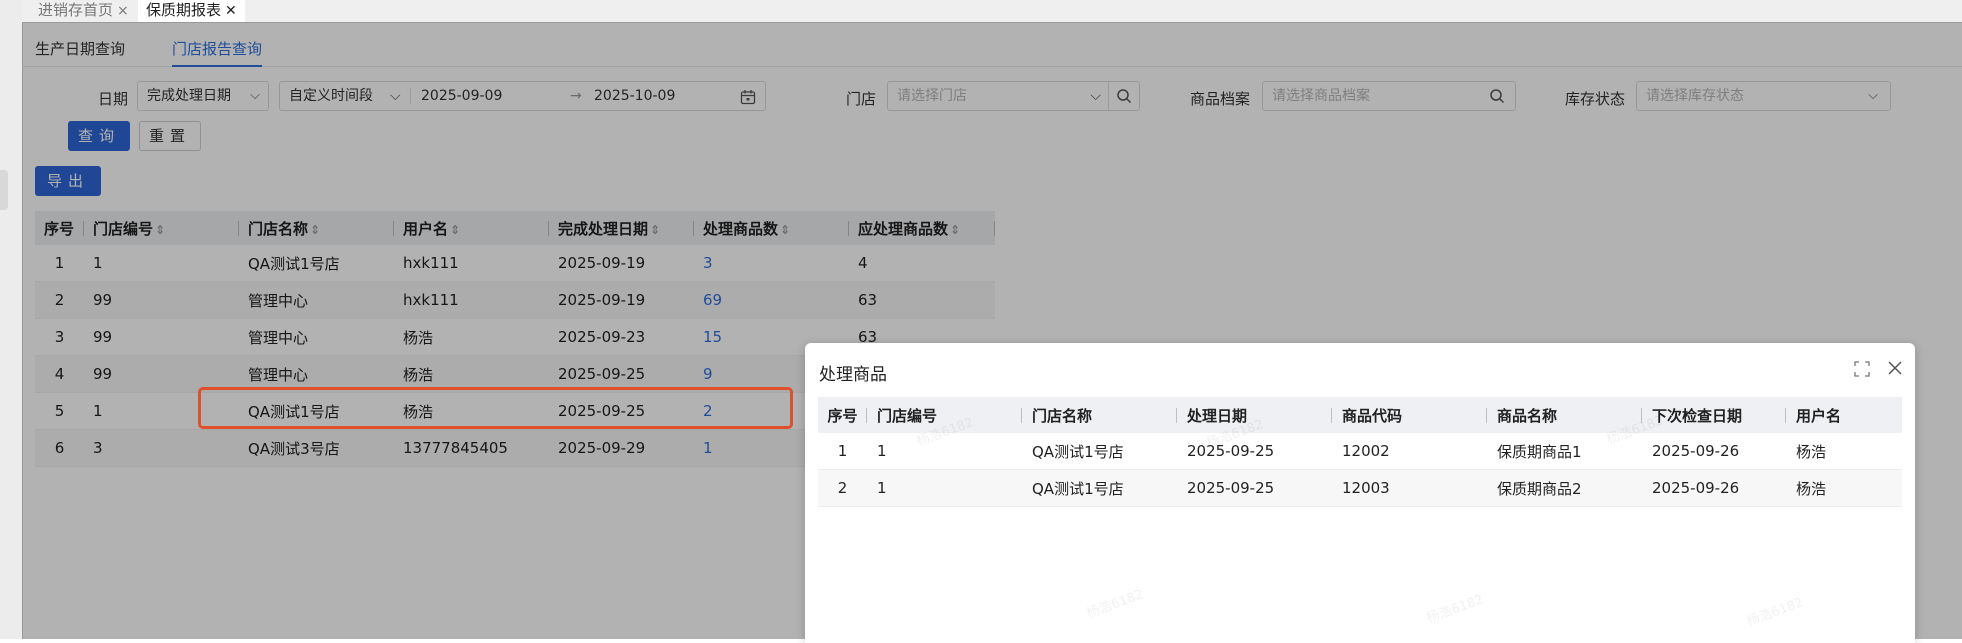 The width and height of the screenshot is (1962, 643). Describe the element at coordinates (1409, 415) in the screenshot. I see `col-header: 商品代码` at that location.